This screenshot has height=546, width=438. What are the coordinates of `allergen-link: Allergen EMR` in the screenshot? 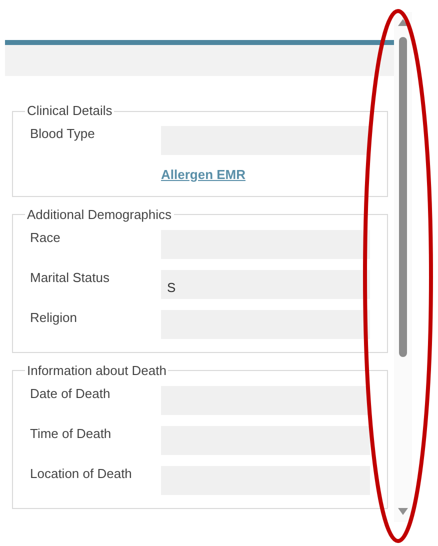 It's located at (203, 174).